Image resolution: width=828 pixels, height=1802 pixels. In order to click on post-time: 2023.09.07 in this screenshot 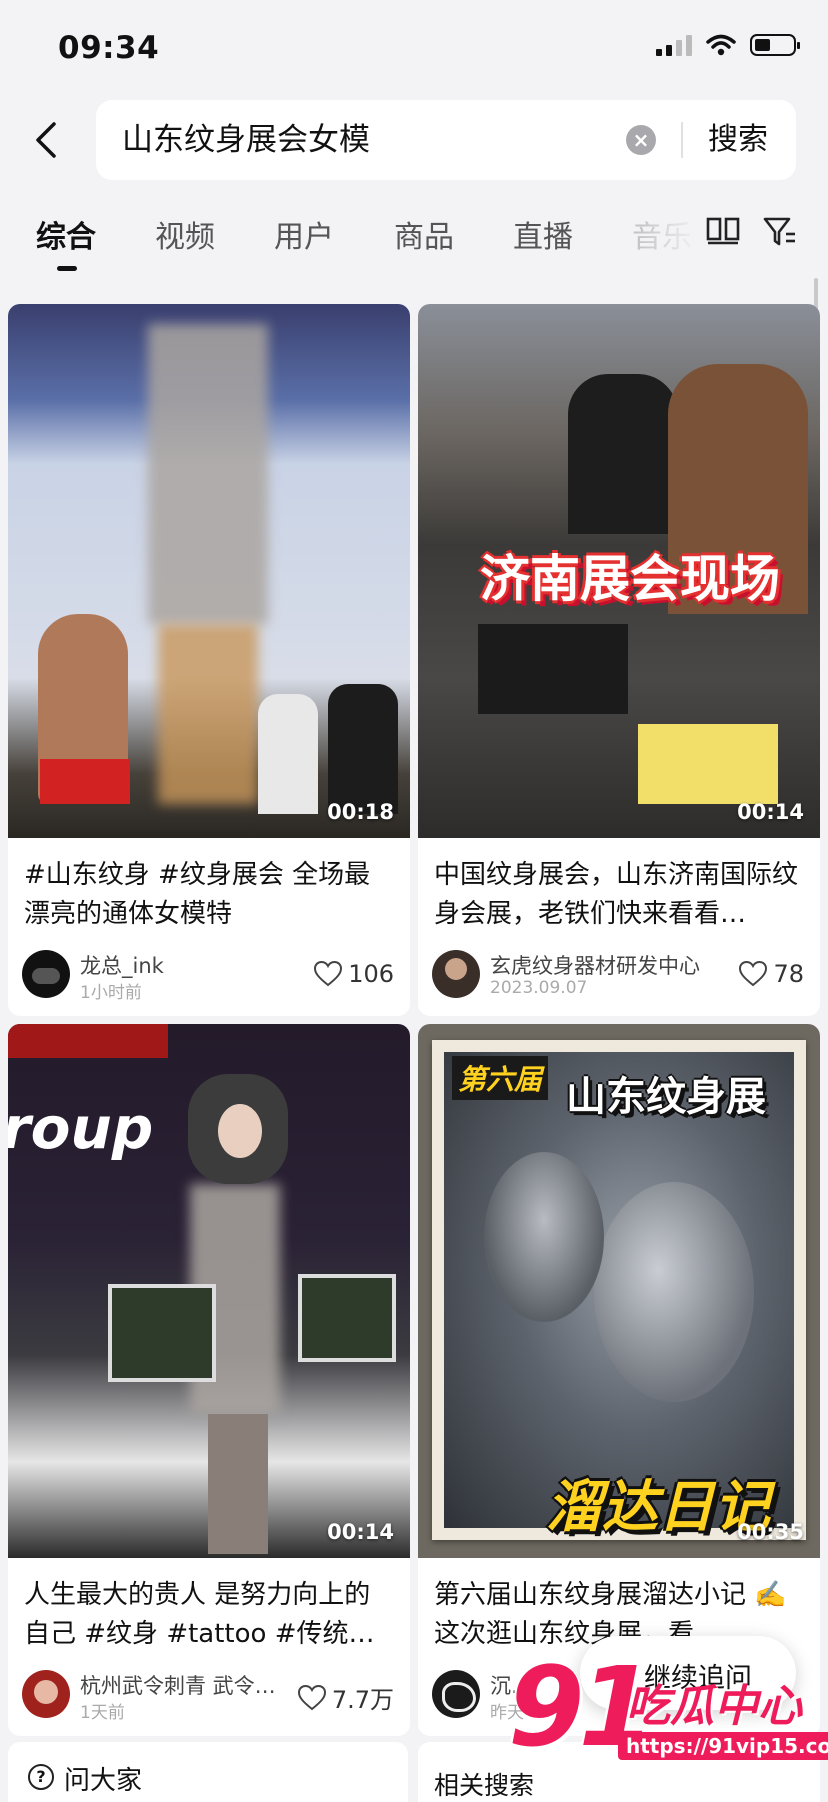, I will do `click(539, 988)`.